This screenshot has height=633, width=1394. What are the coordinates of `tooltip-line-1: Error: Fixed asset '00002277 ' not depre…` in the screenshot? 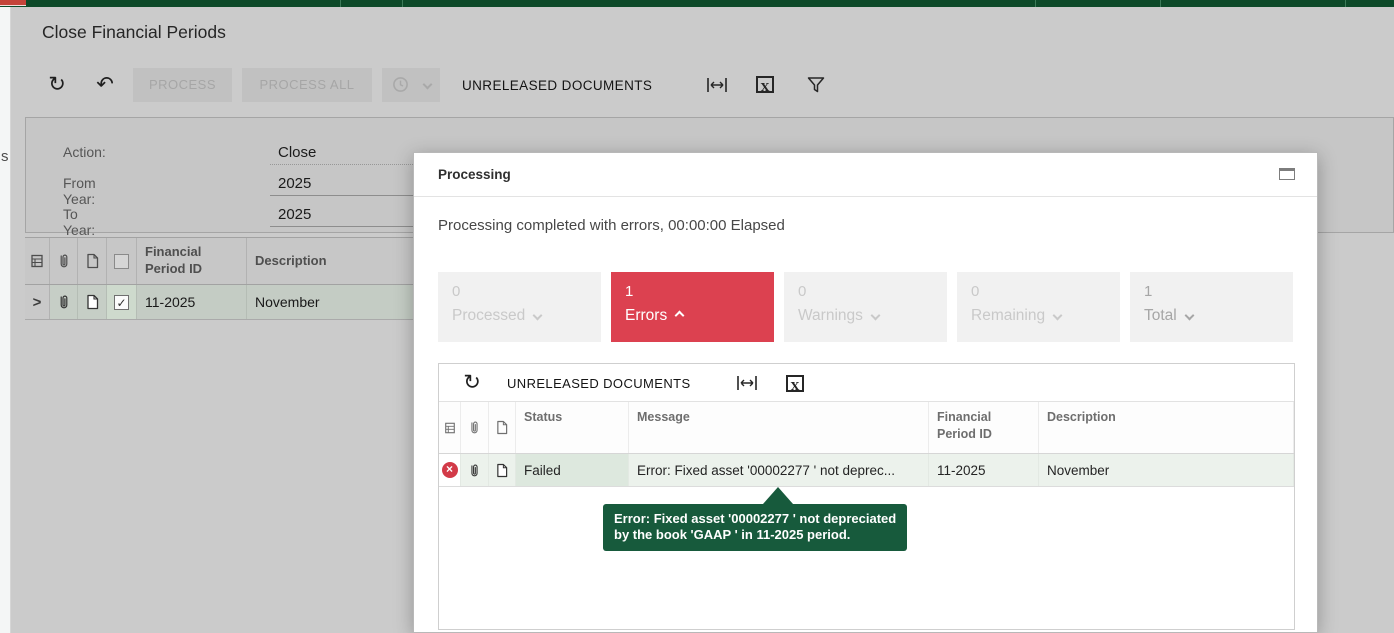 It's located at (755, 518).